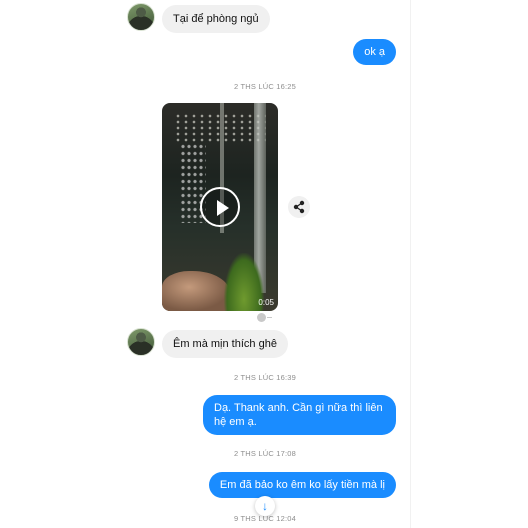  I want to click on outgoing-message: ok ạ, so click(374, 52).